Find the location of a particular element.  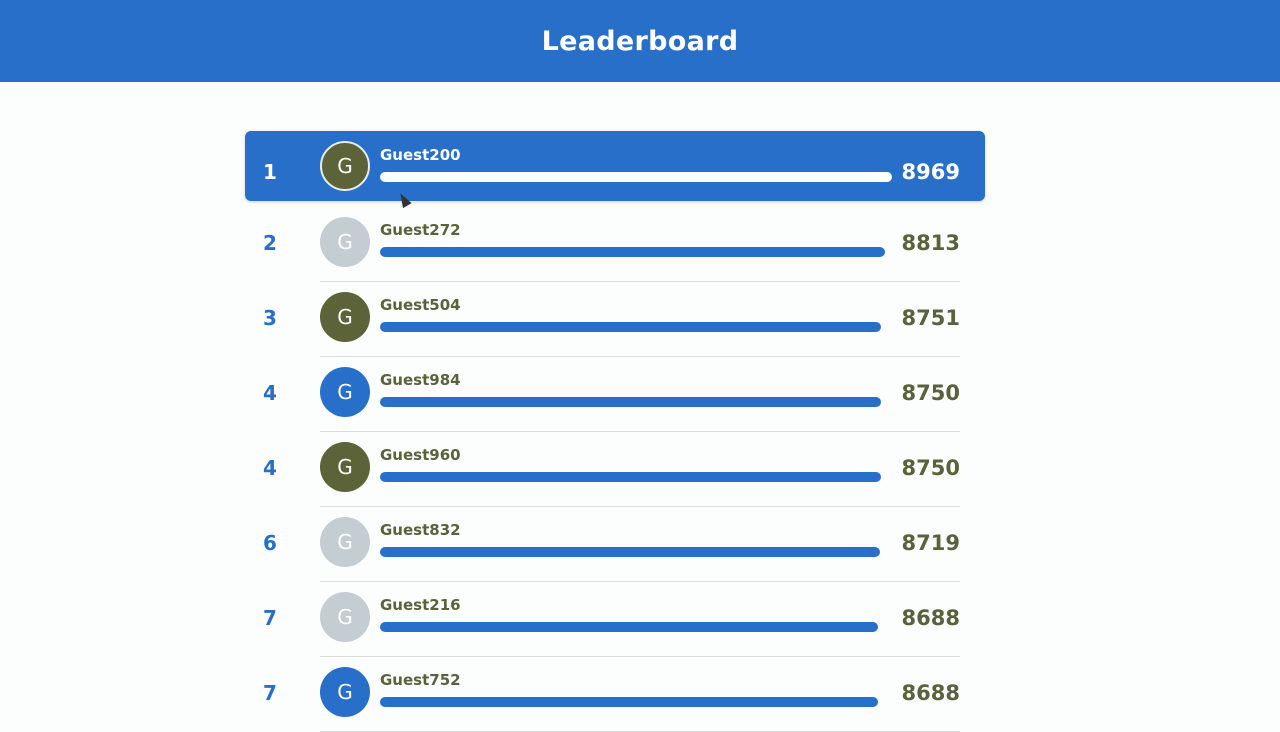

rank-number: 3 is located at coordinates (270, 318).